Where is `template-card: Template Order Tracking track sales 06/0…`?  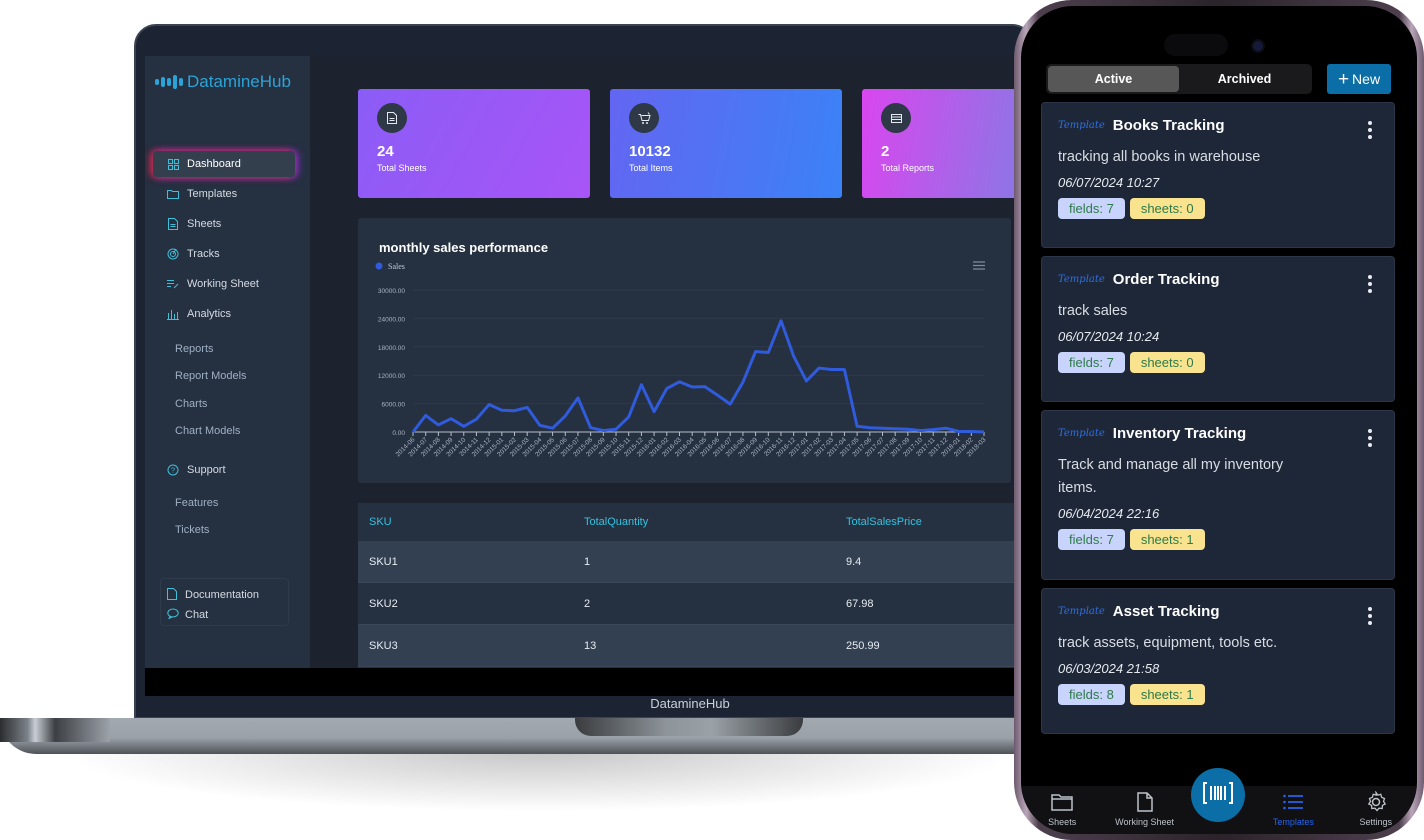 template-card: Template Order Tracking track sales 06/0… is located at coordinates (1218, 329).